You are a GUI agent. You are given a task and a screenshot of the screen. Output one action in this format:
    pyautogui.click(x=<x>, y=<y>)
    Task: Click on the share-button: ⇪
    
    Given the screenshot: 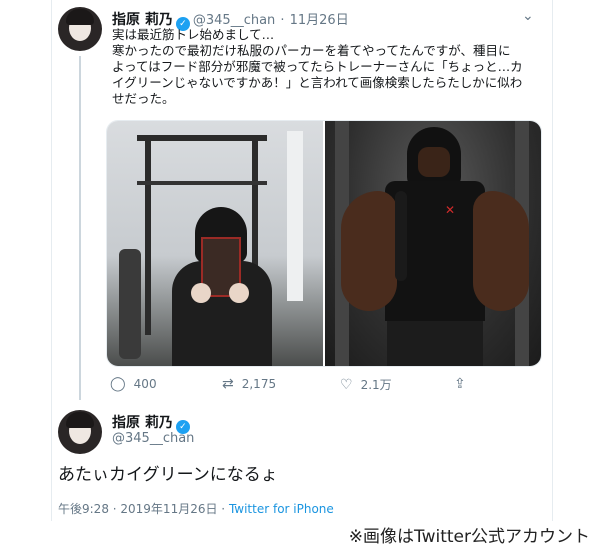 What is the action you would take?
    pyautogui.click(x=460, y=384)
    